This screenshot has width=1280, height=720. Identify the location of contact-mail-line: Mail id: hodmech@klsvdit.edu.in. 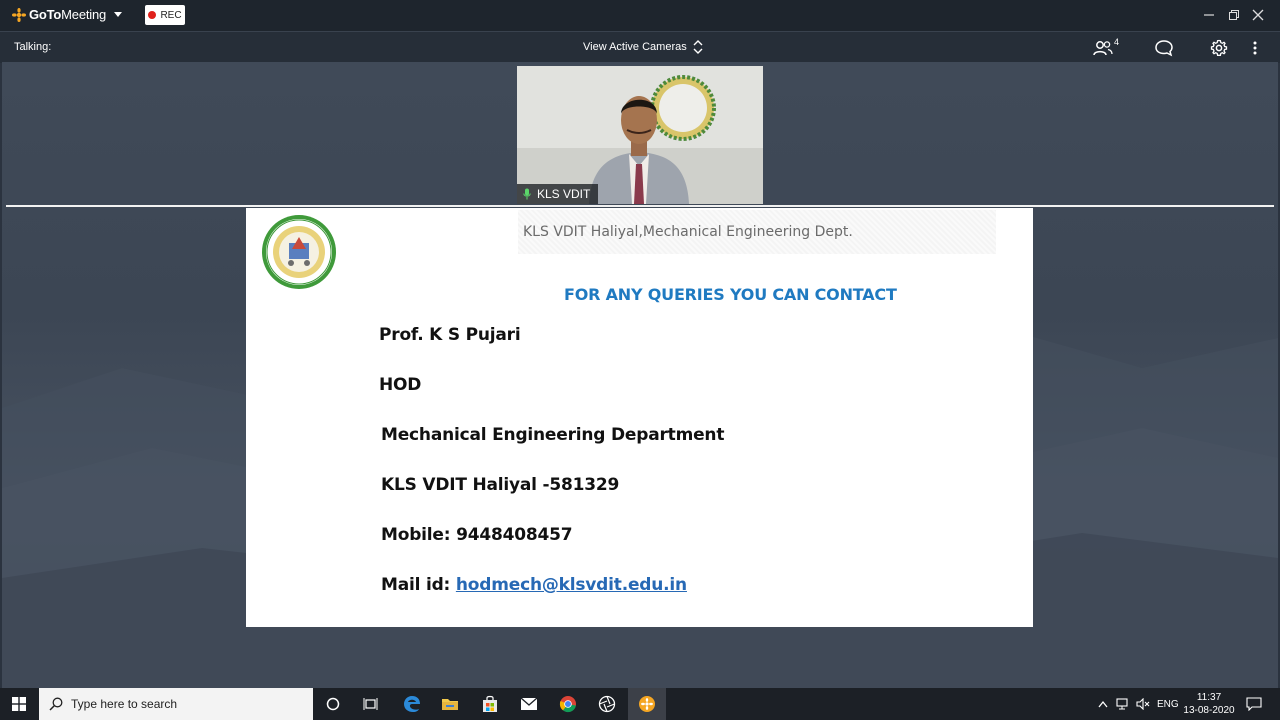
(534, 585).